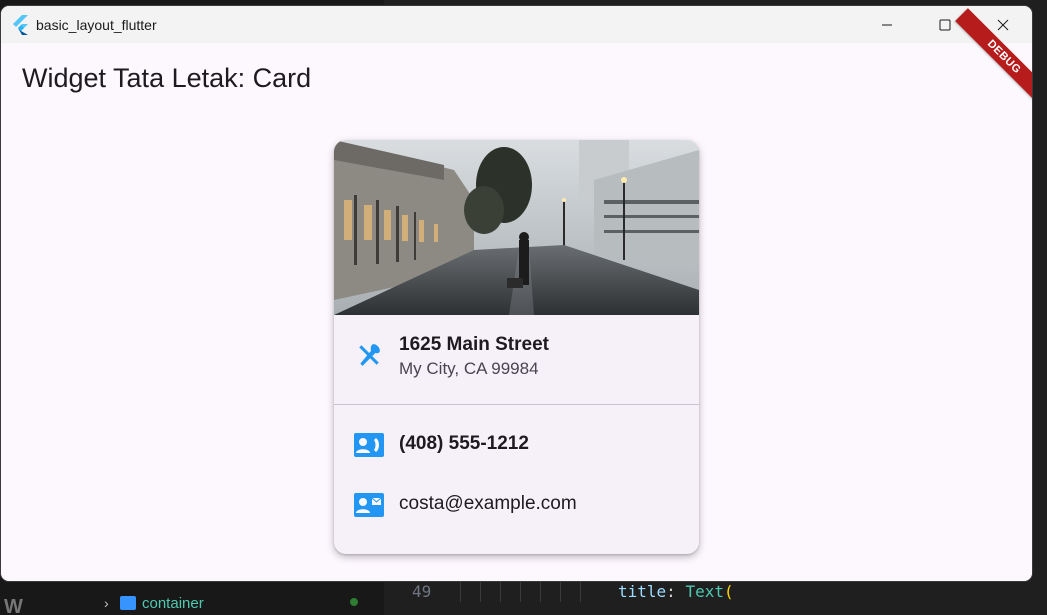  Describe the element at coordinates (354, 602) in the screenshot. I see `status-dot` at that location.